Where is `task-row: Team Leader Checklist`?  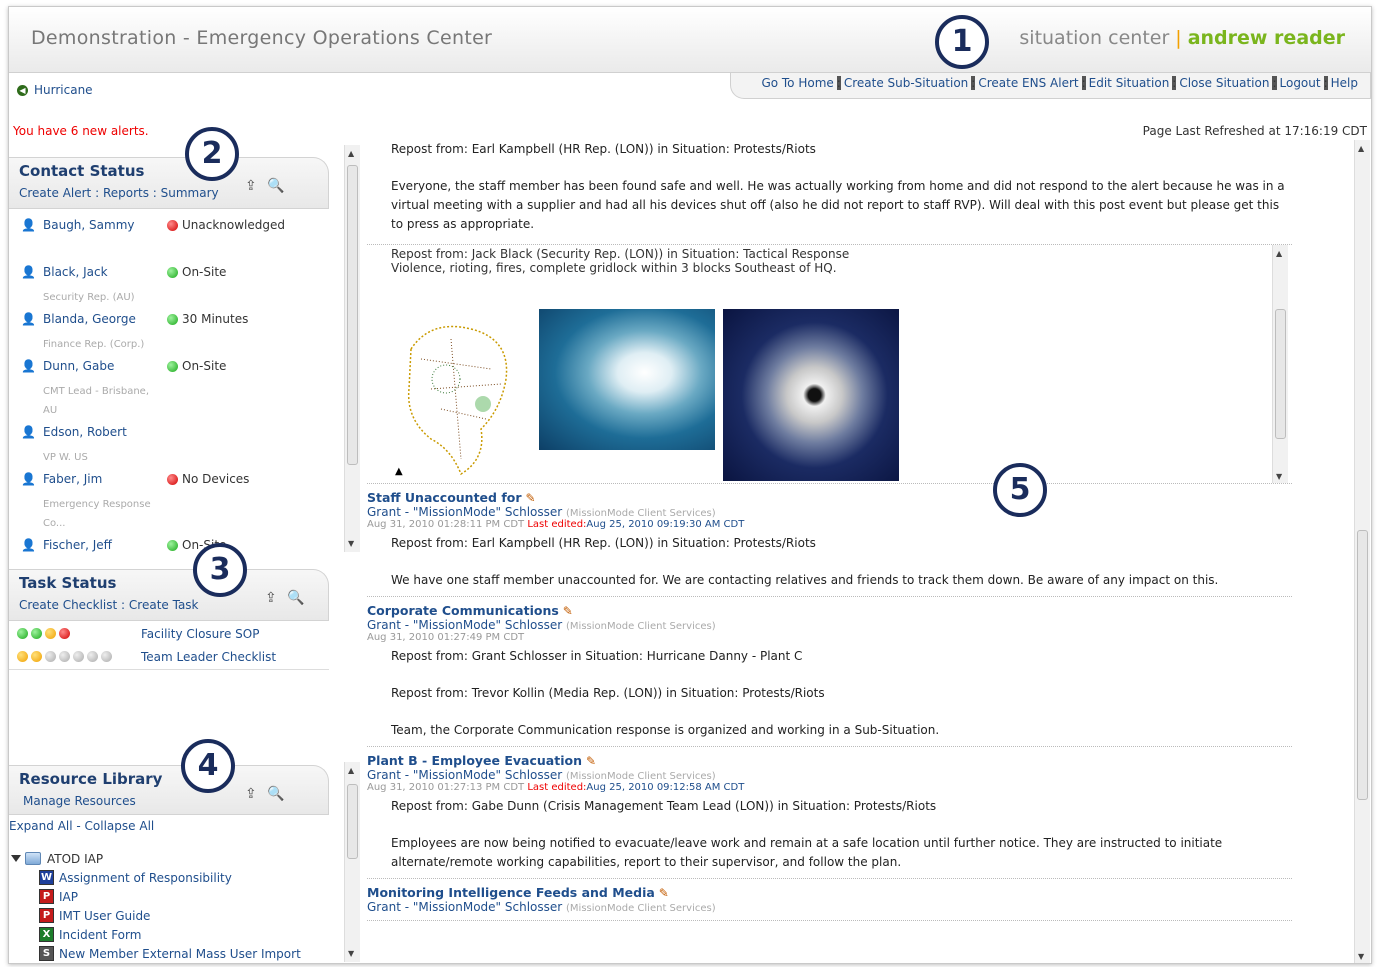 task-row: Team Leader Checklist is located at coordinates (169, 658).